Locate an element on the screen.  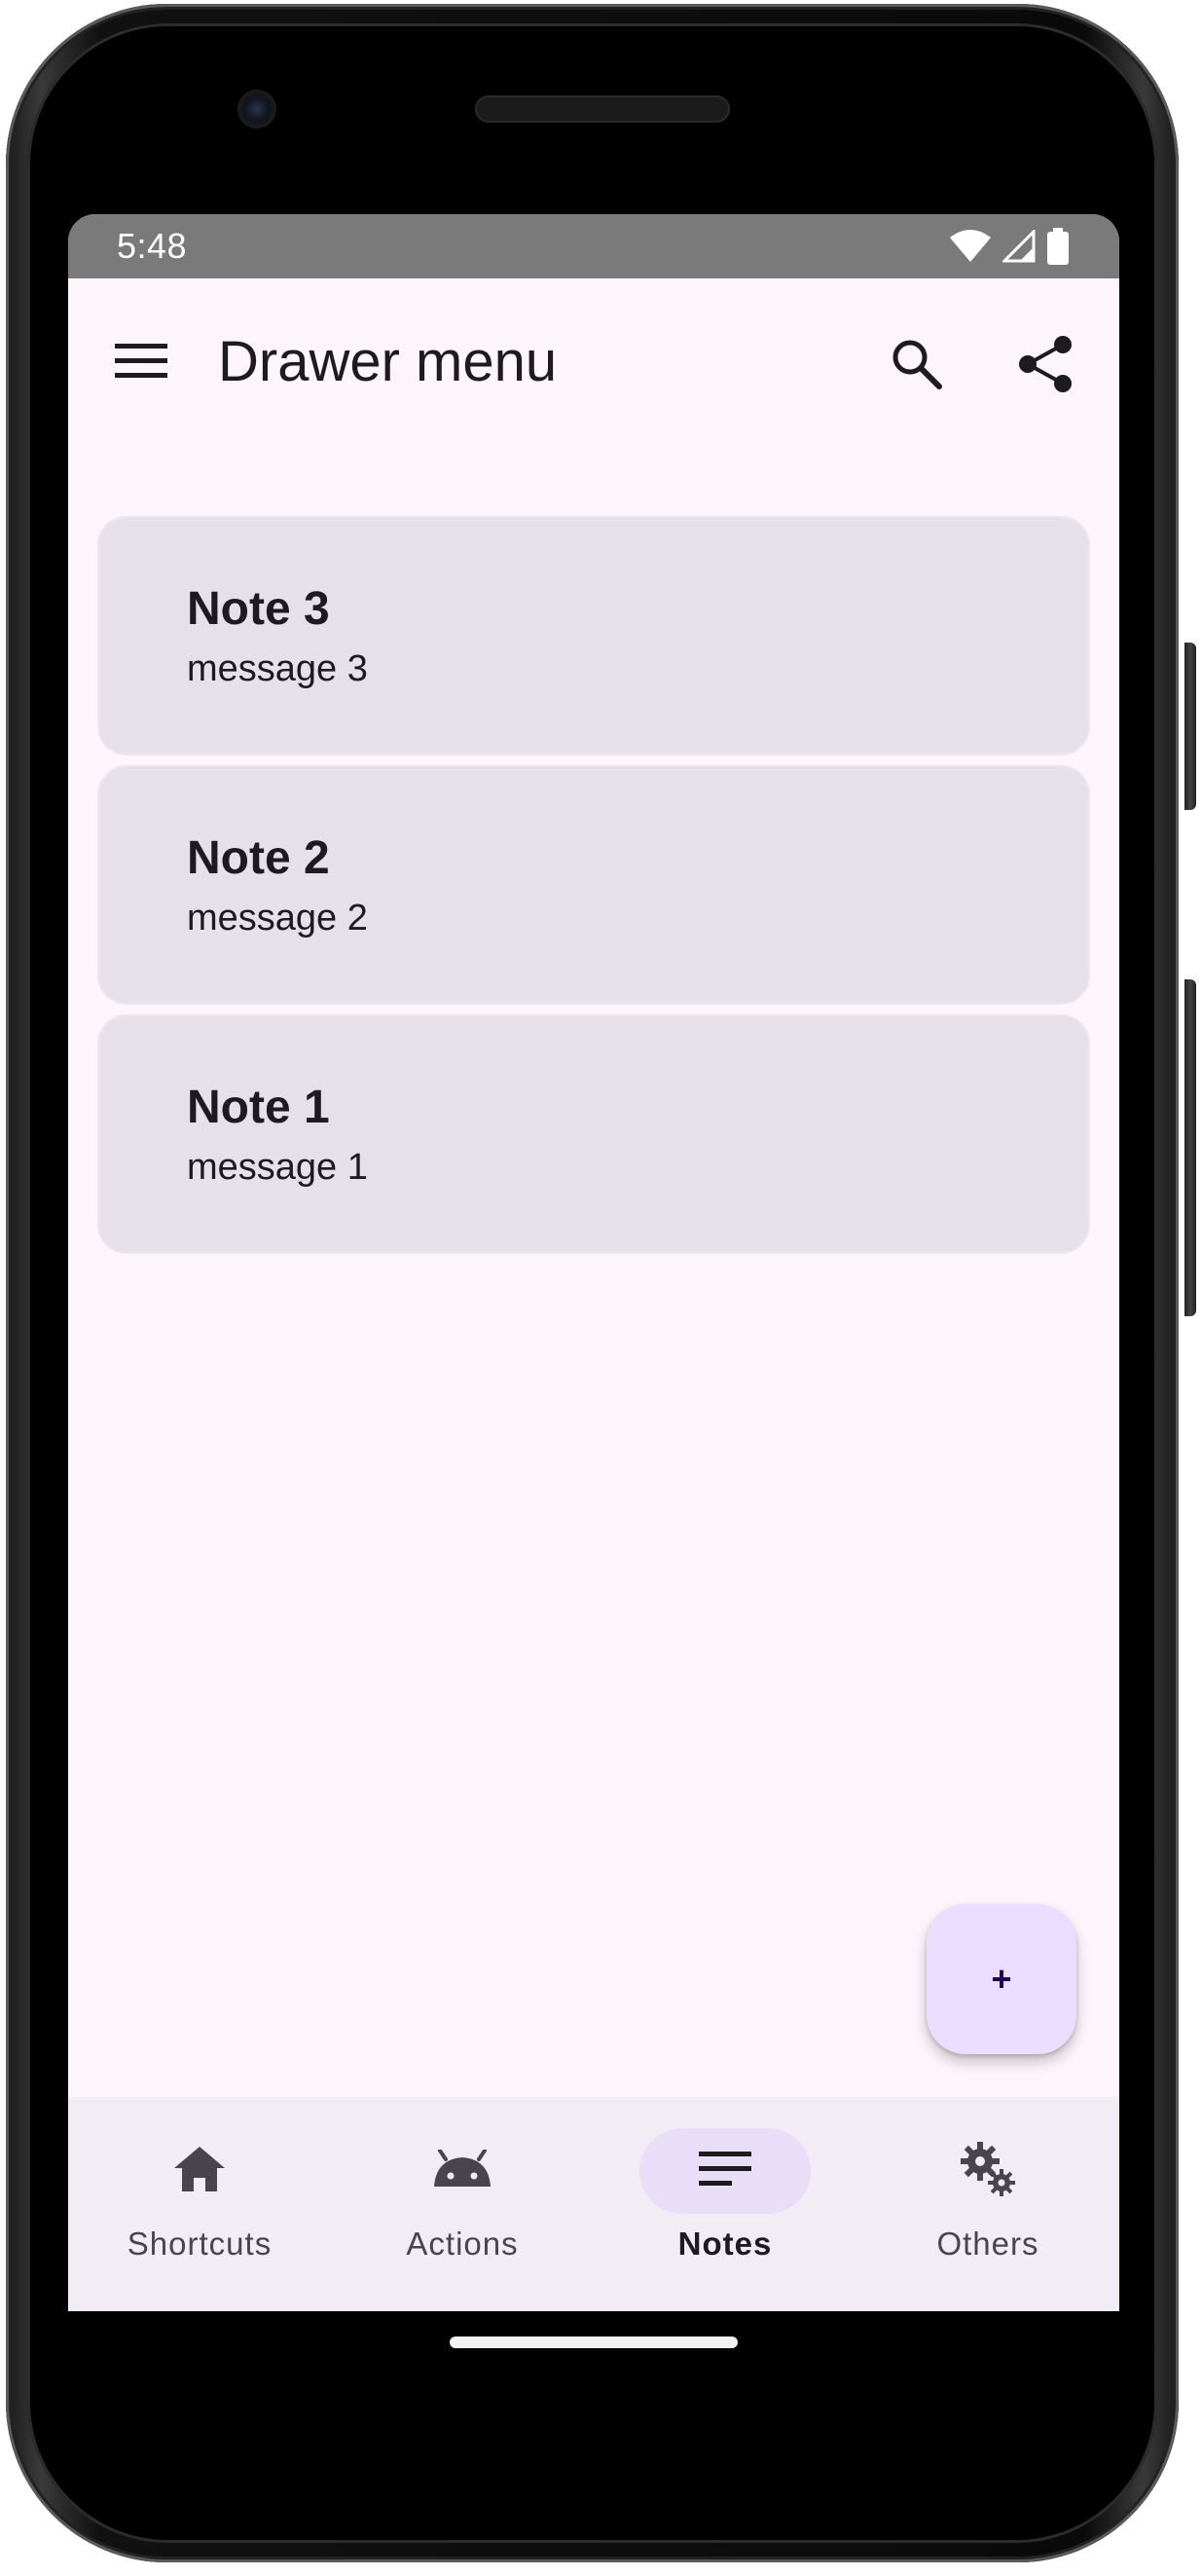
nav-label: Notes is located at coordinates (725, 2244).